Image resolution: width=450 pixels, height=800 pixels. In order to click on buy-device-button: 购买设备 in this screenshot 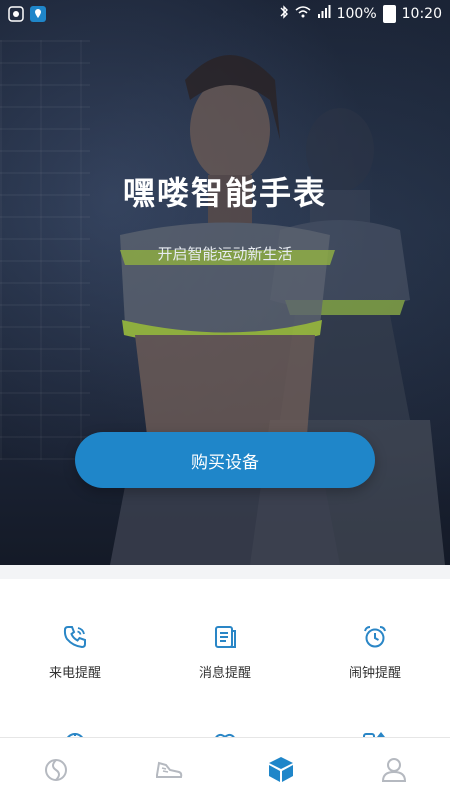, I will do `click(225, 460)`.